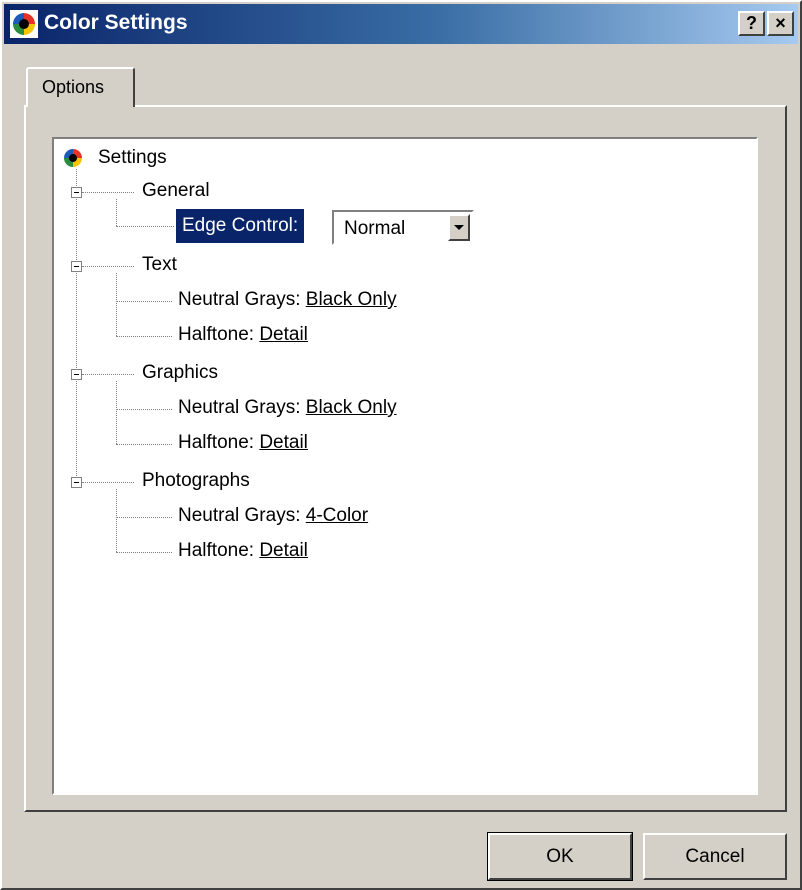 Image resolution: width=802 pixels, height=890 pixels. What do you see at coordinates (780, 23) in the screenshot?
I see `close-button: ×` at bounding box center [780, 23].